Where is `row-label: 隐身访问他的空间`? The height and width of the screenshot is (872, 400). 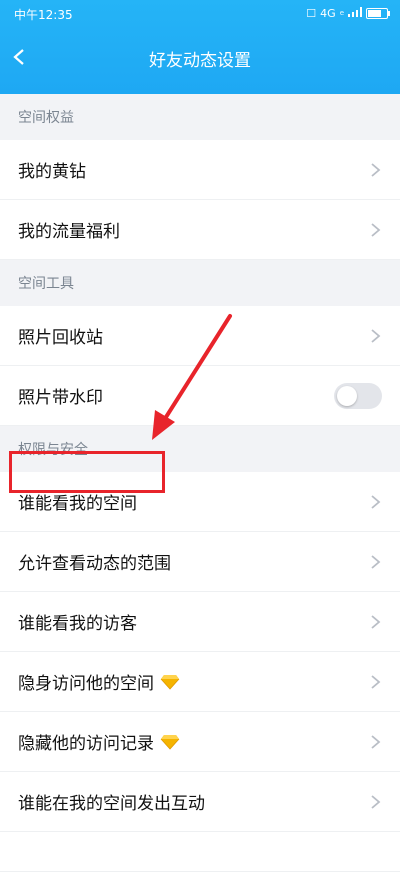 row-label: 隐身访问他的空间 is located at coordinates (86, 684).